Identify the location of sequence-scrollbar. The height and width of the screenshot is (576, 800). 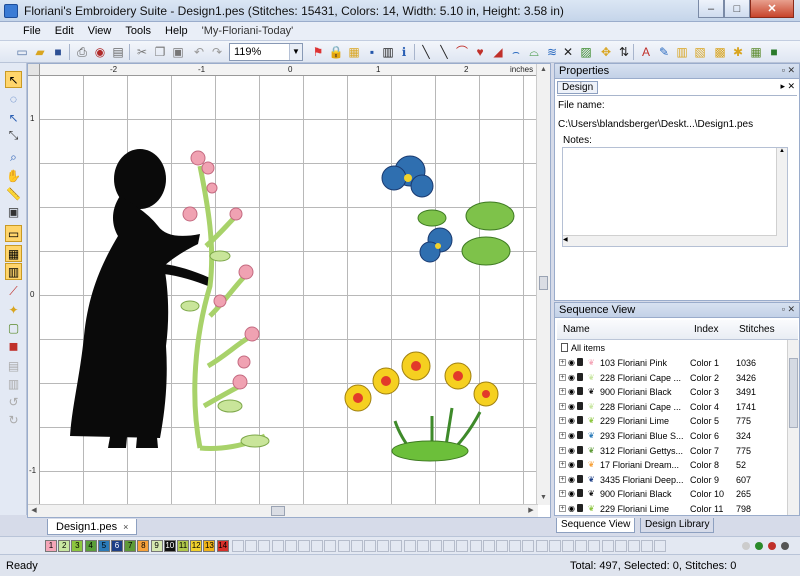
(793, 427).